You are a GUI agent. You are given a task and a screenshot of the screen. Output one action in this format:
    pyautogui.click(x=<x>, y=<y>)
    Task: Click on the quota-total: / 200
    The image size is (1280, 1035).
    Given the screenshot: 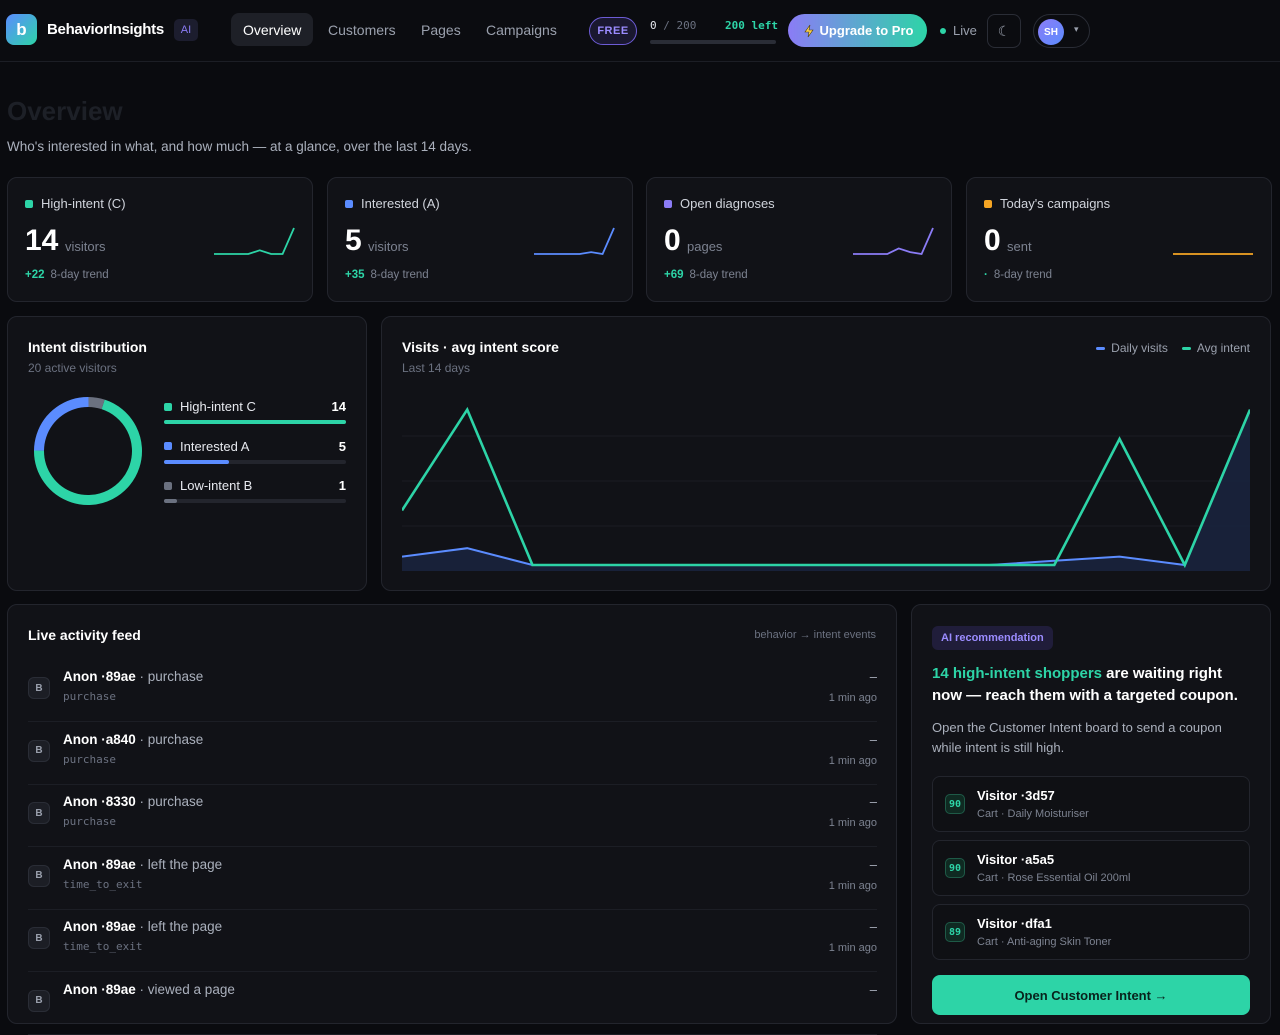 What is the action you would take?
    pyautogui.click(x=680, y=25)
    